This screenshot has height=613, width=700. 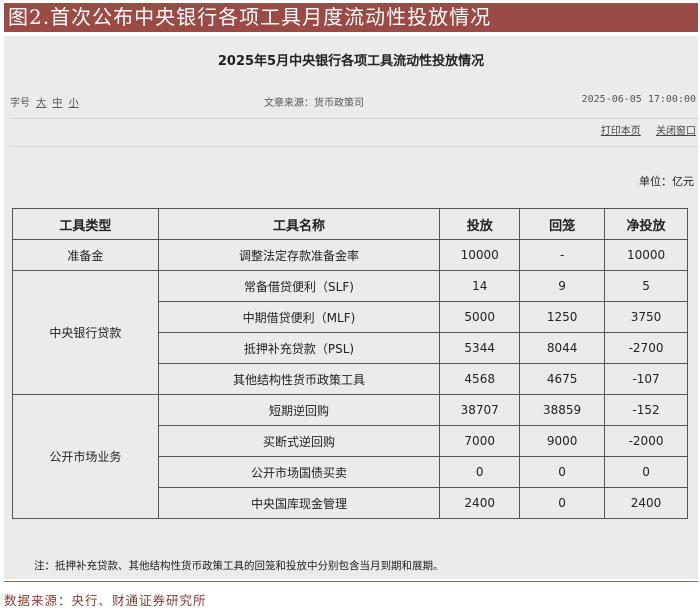 What do you see at coordinates (299, 441) in the screenshot?
I see `tool-name-cell: 买断式逆回购` at bounding box center [299, 441].